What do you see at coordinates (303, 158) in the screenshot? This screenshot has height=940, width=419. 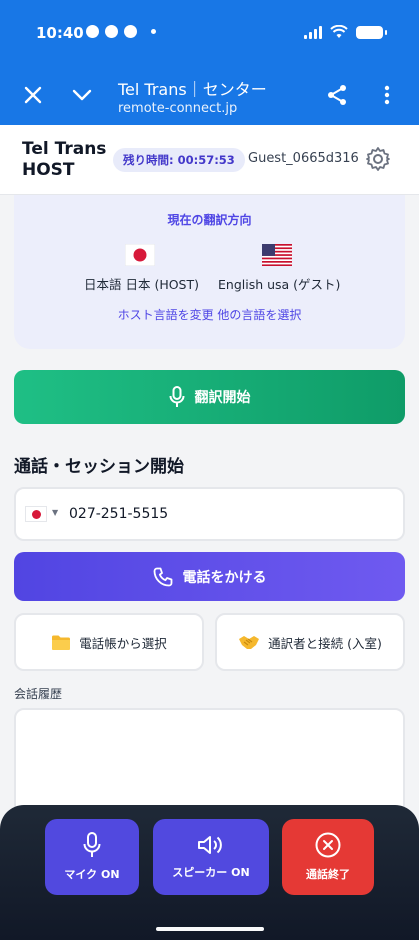 I see `guest-id: Guest_0665d316` at bounding box center [303, 158].